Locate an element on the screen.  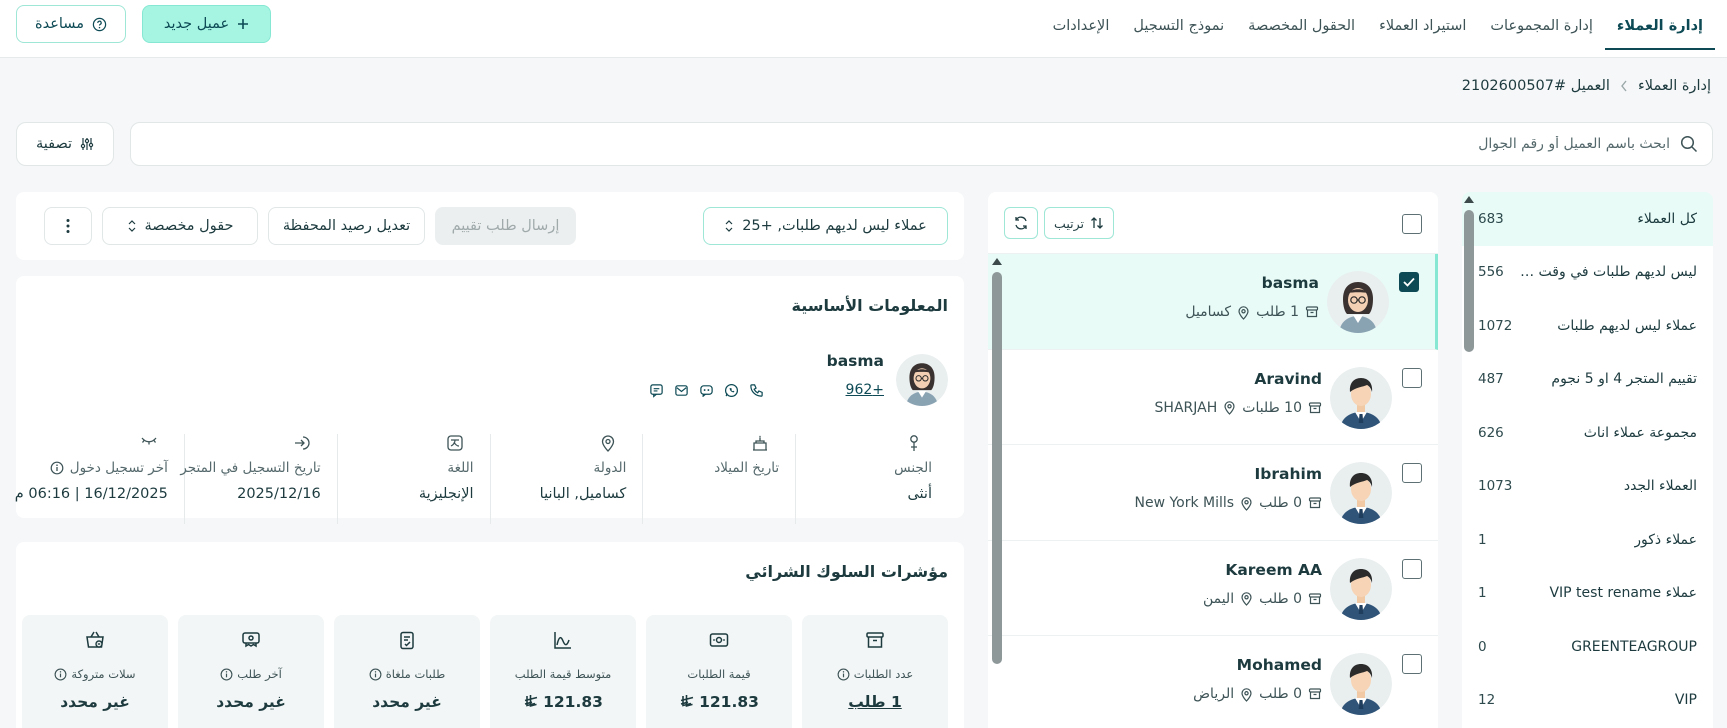
group-count: 12 is located at coordinates (1487, 700).